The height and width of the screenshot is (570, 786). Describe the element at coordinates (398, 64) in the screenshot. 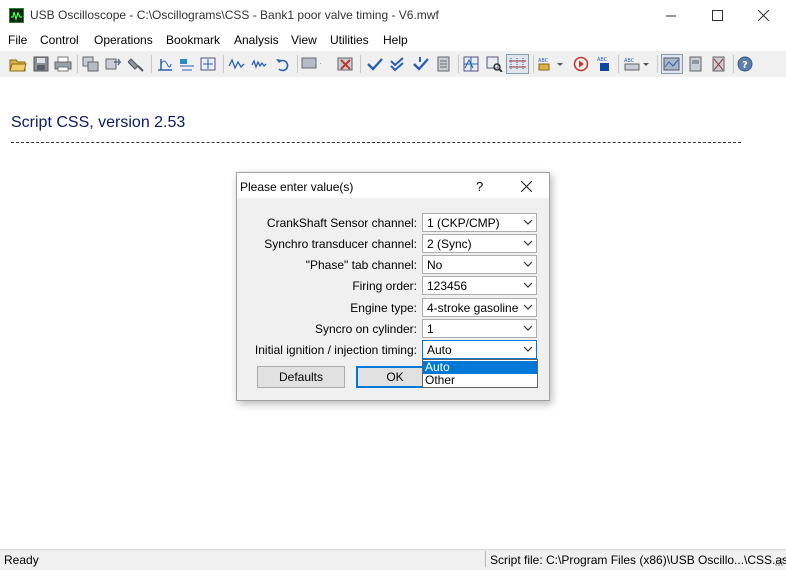

I see `check-all-icon` at that location.